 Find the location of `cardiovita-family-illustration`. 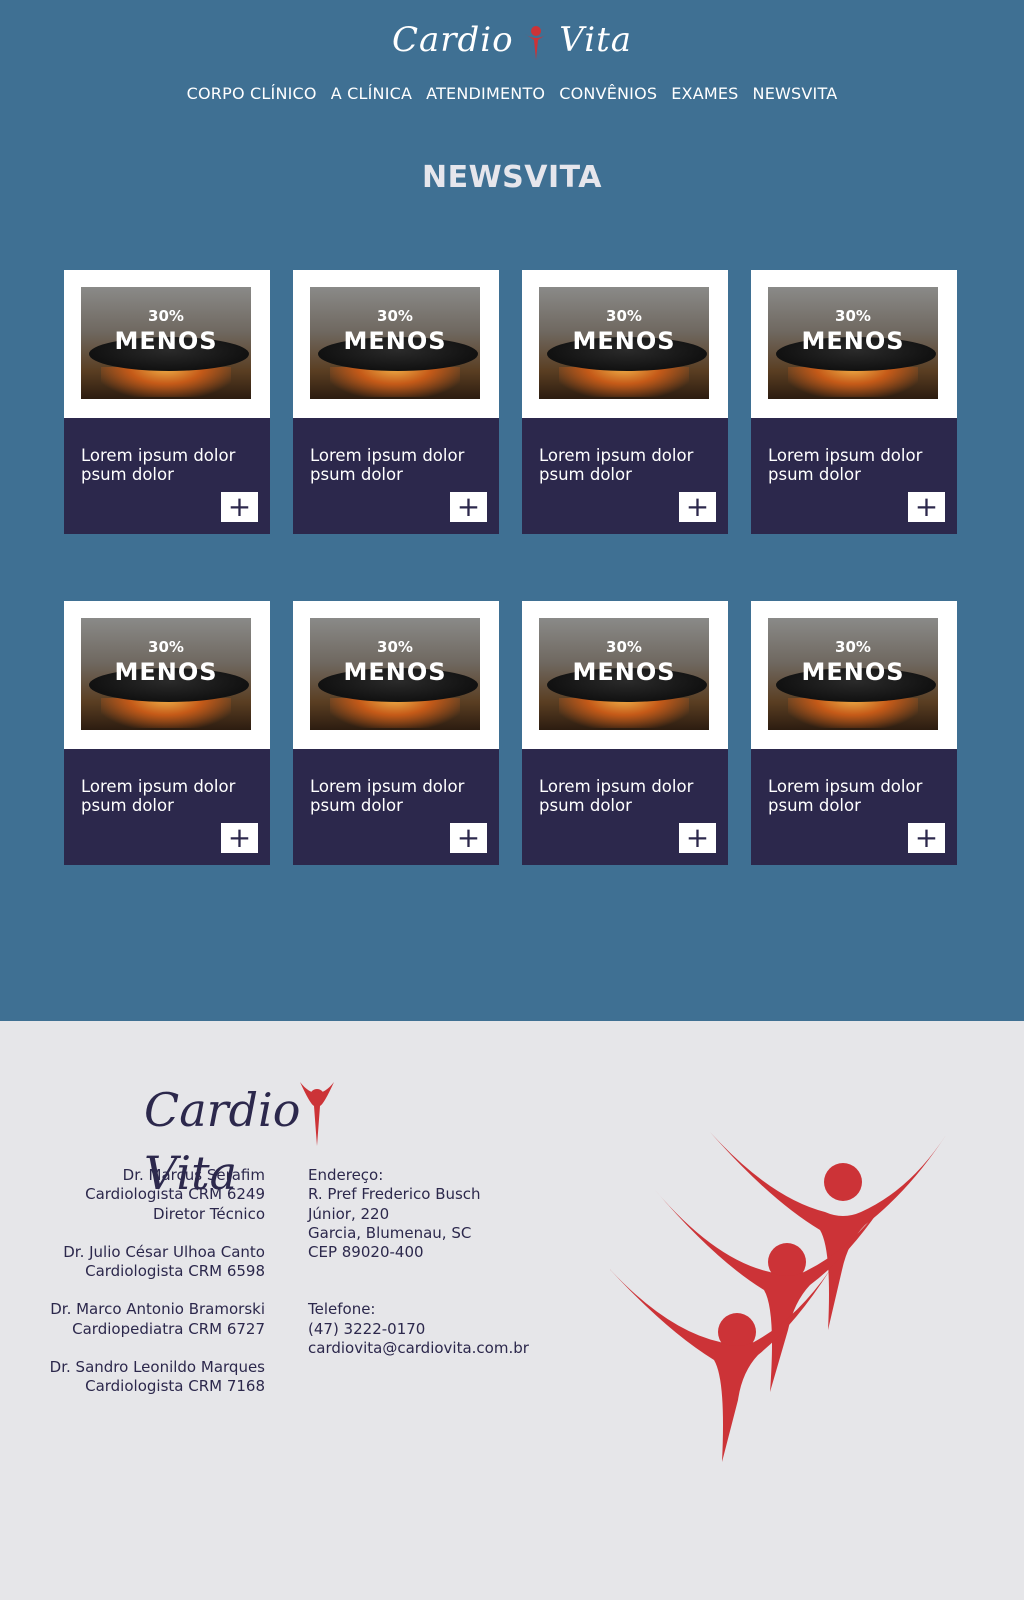

cardiovita-family-illustration is located at coordinates (778, 1297).